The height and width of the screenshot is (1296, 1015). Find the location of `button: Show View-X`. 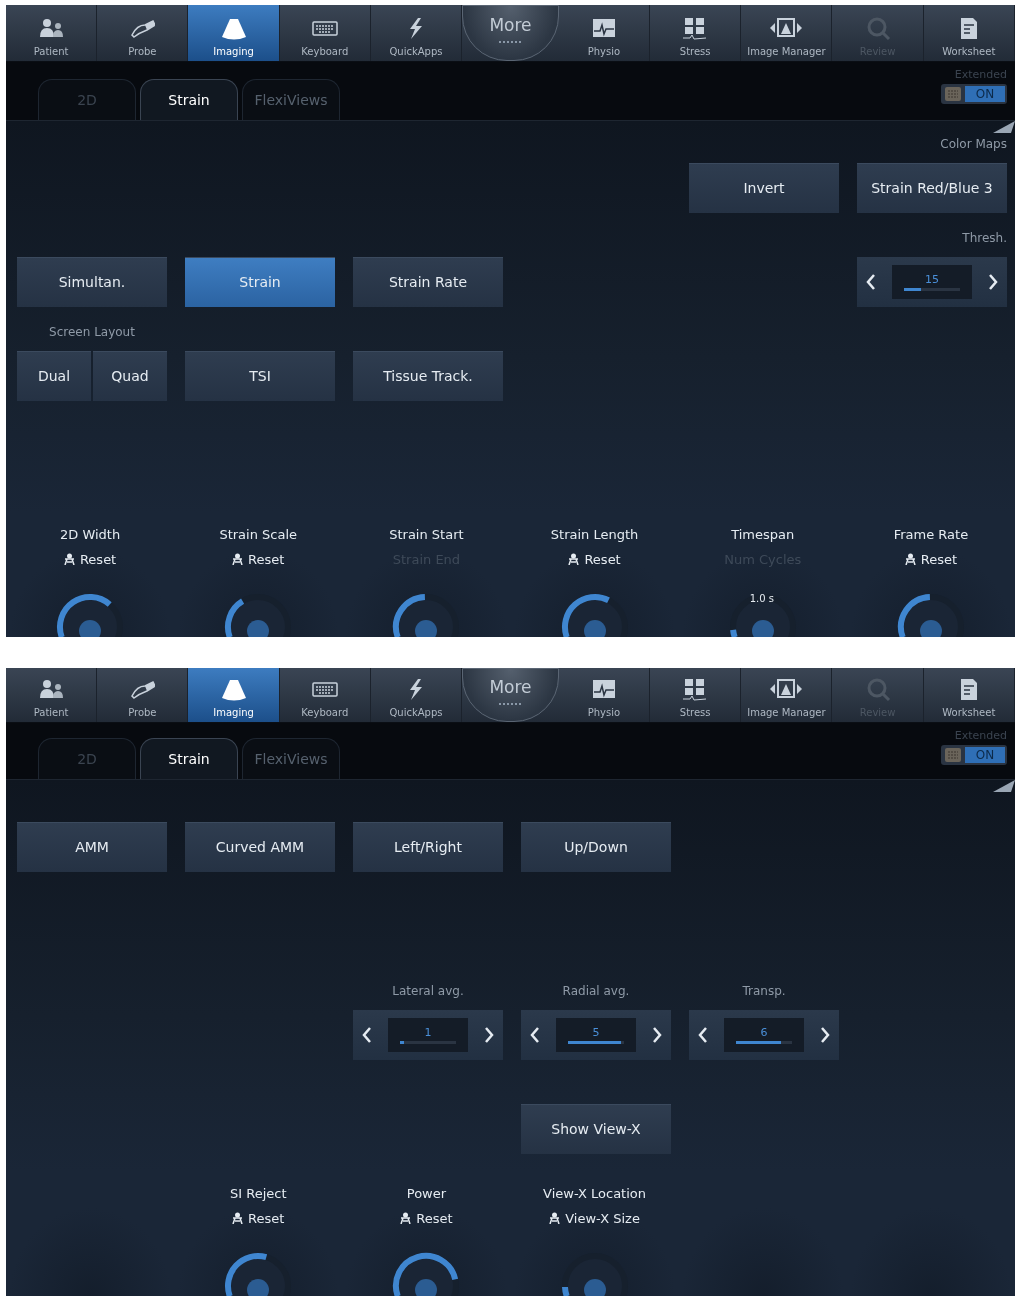

button: Show View-X is located at coordinates (596, 1129).